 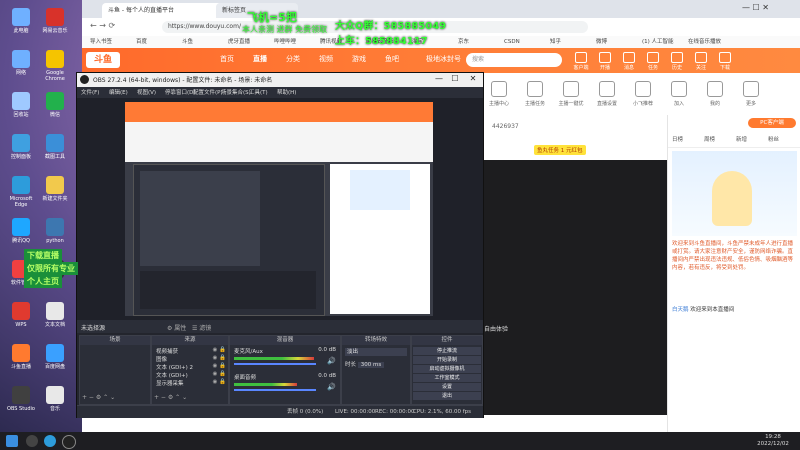 I want to click on nav-item: 分类, so click(x=293, y=59).